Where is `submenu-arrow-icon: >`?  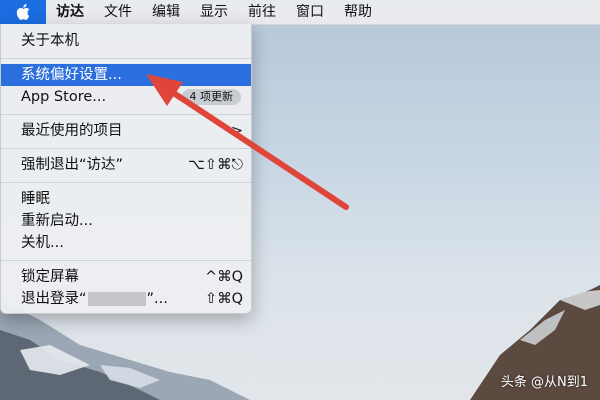
submenu-arrow-icon: > is located at coordinates (236, 131).